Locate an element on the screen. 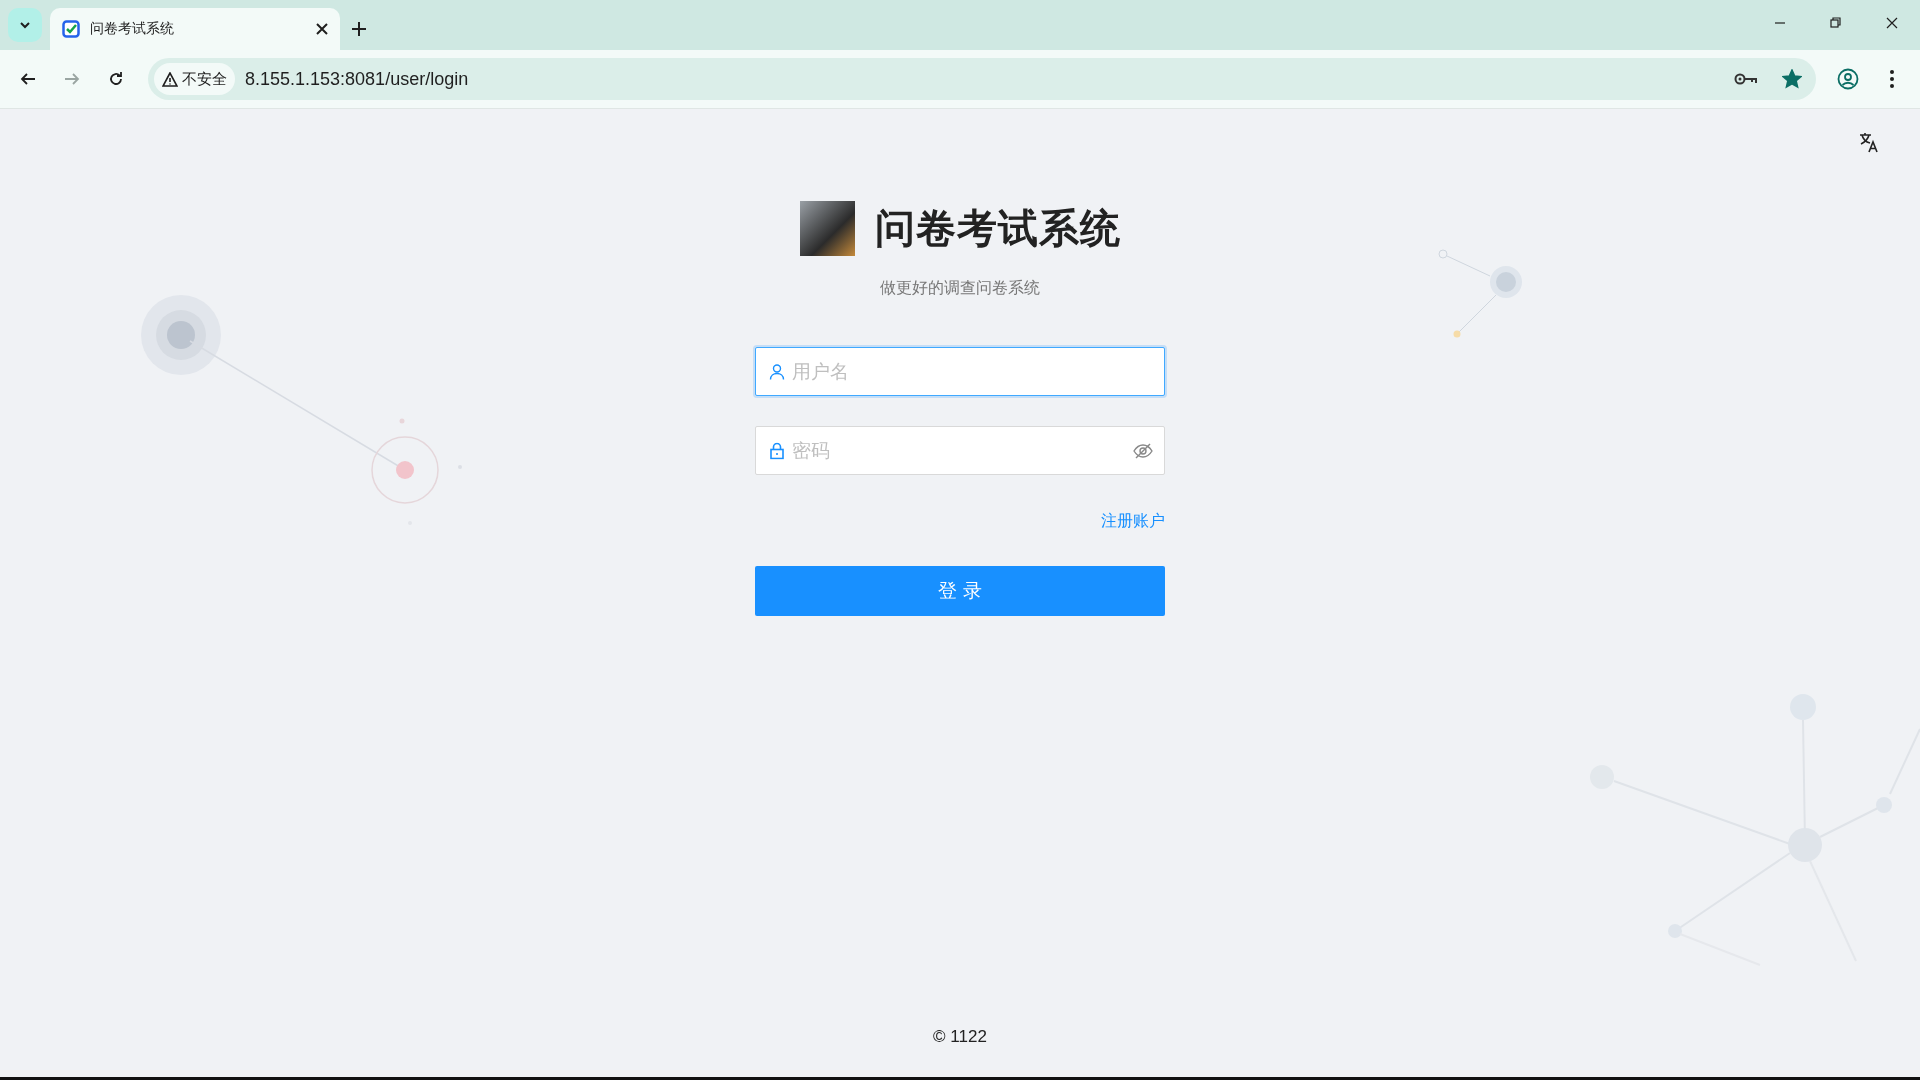  back-arrow-icon is located at coordinates (28, 79).